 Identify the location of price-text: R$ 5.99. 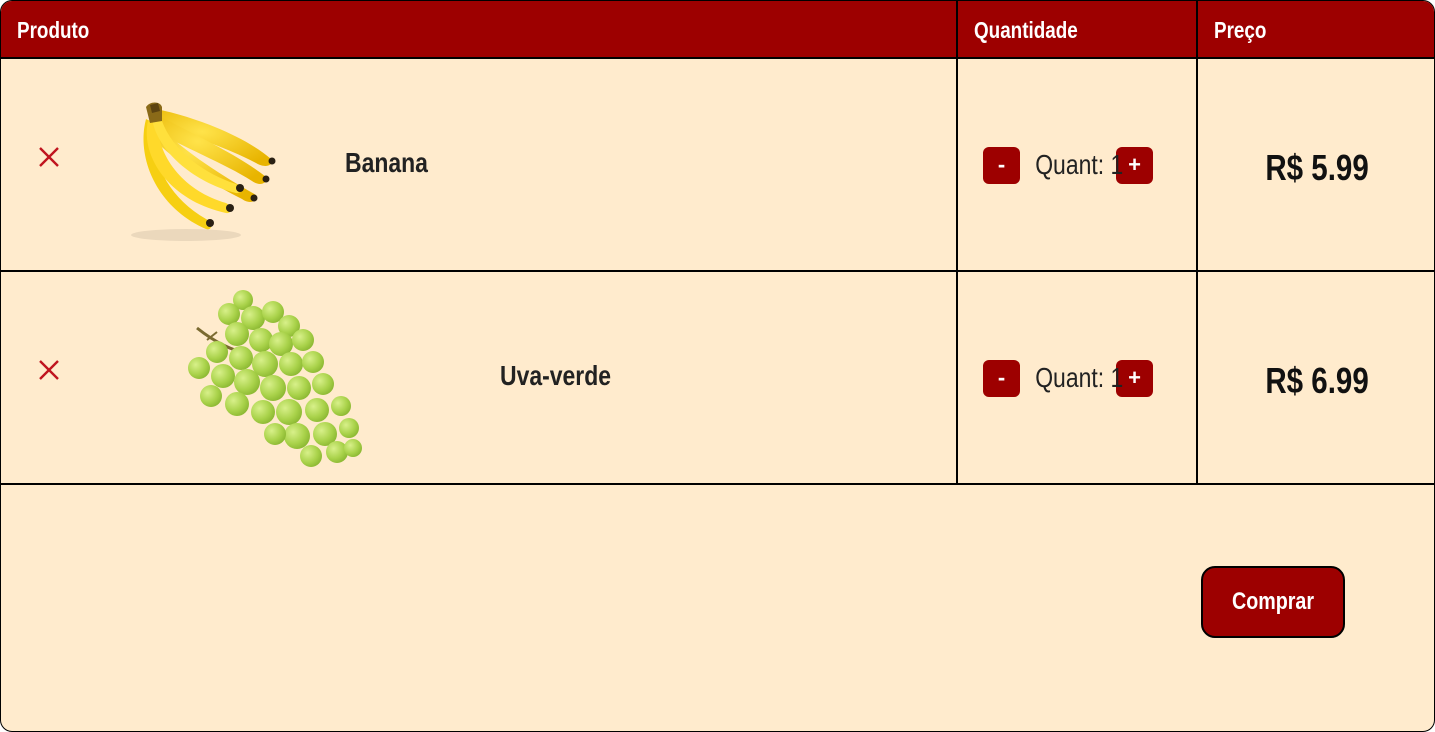
(1317, 167).